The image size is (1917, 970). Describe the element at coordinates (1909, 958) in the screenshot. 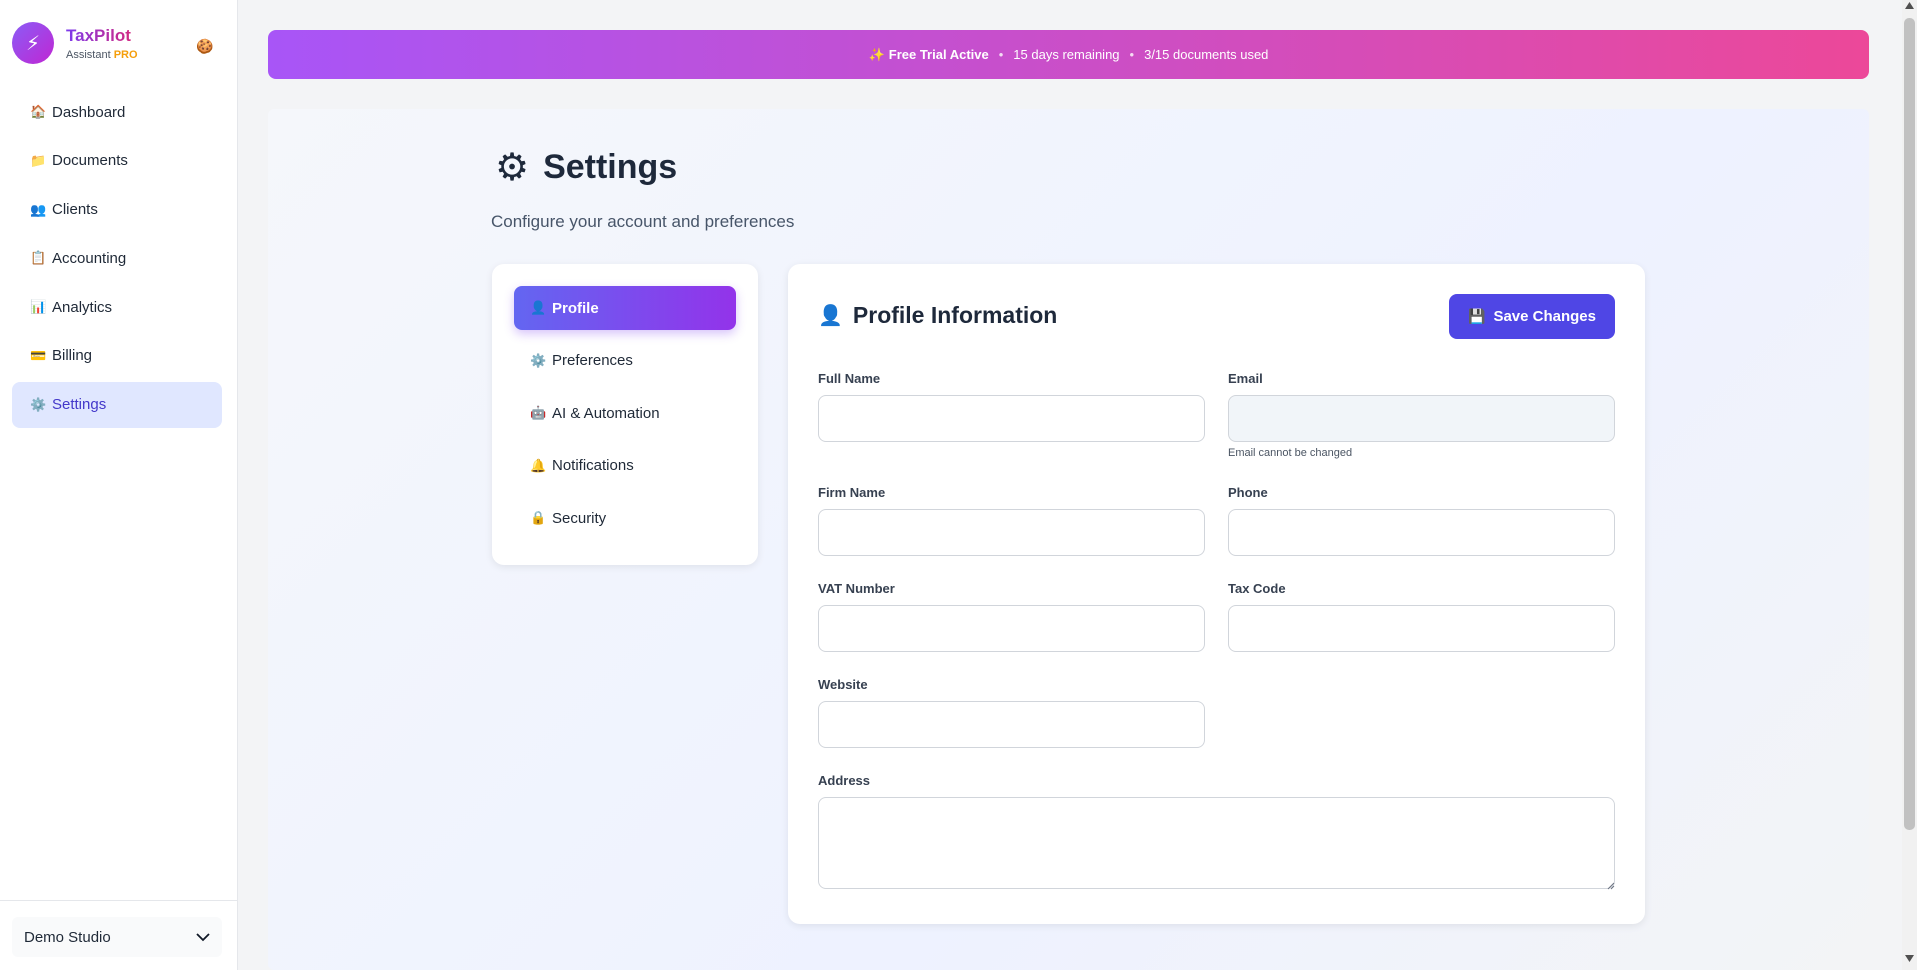

I see `scroll-down-arrow-icon` at that location.